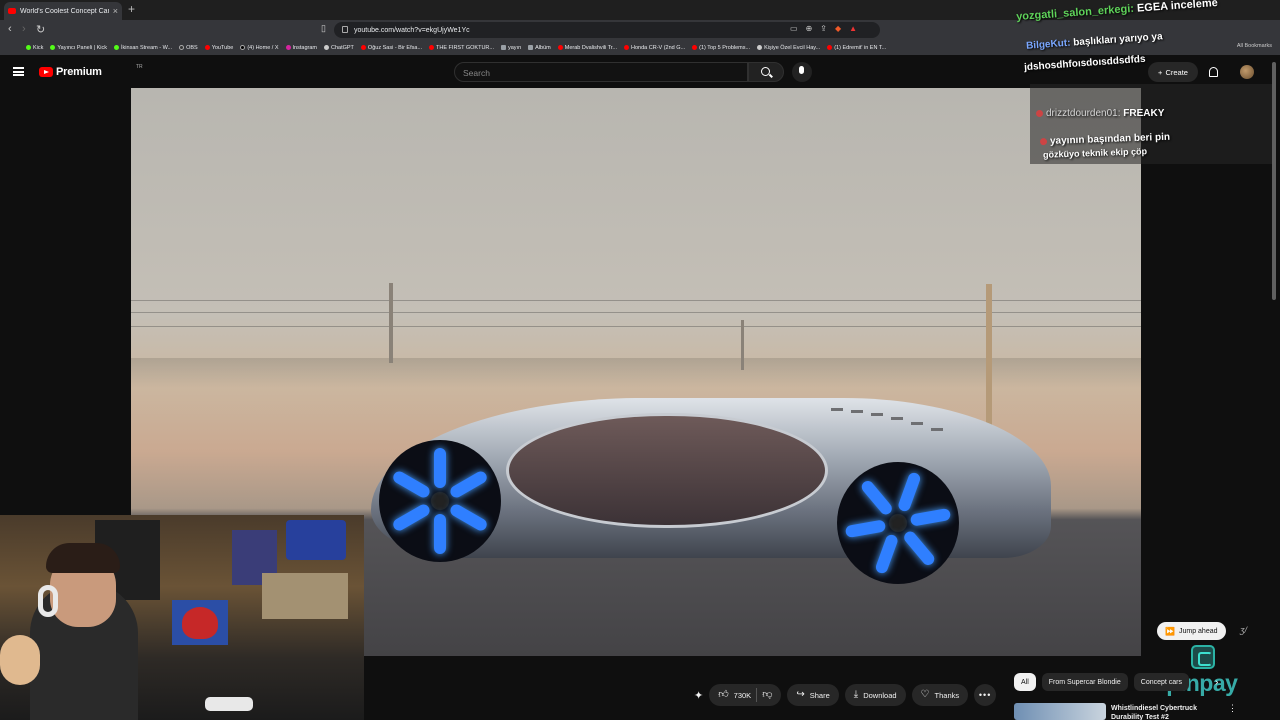 The width and height of the screenshot is (1280, 720). I want to click on bookmark-item: Yayıncı Paneli | Kick, so click(78, 48).